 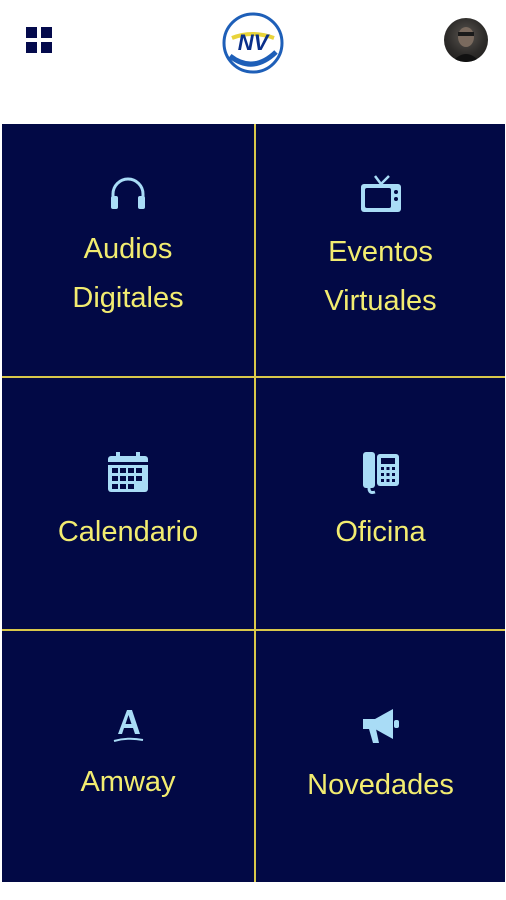 What do you see at coordinates (380, 473) in the screenshot?
I see `phone-icon` at bounding box center [380, 473].